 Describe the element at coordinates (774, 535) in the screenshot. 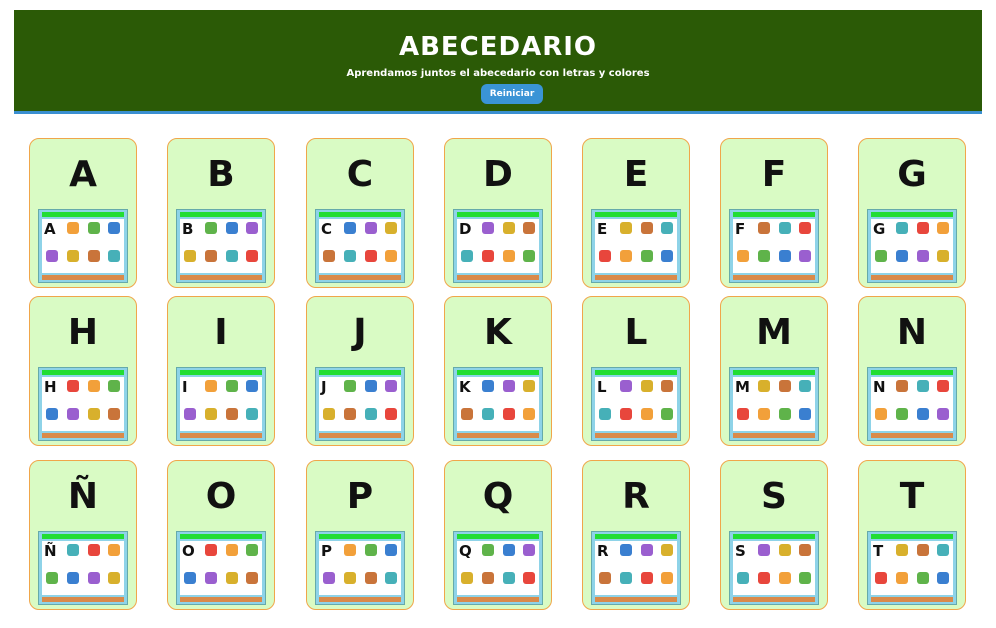

I see `letter-card: SS` at that location.